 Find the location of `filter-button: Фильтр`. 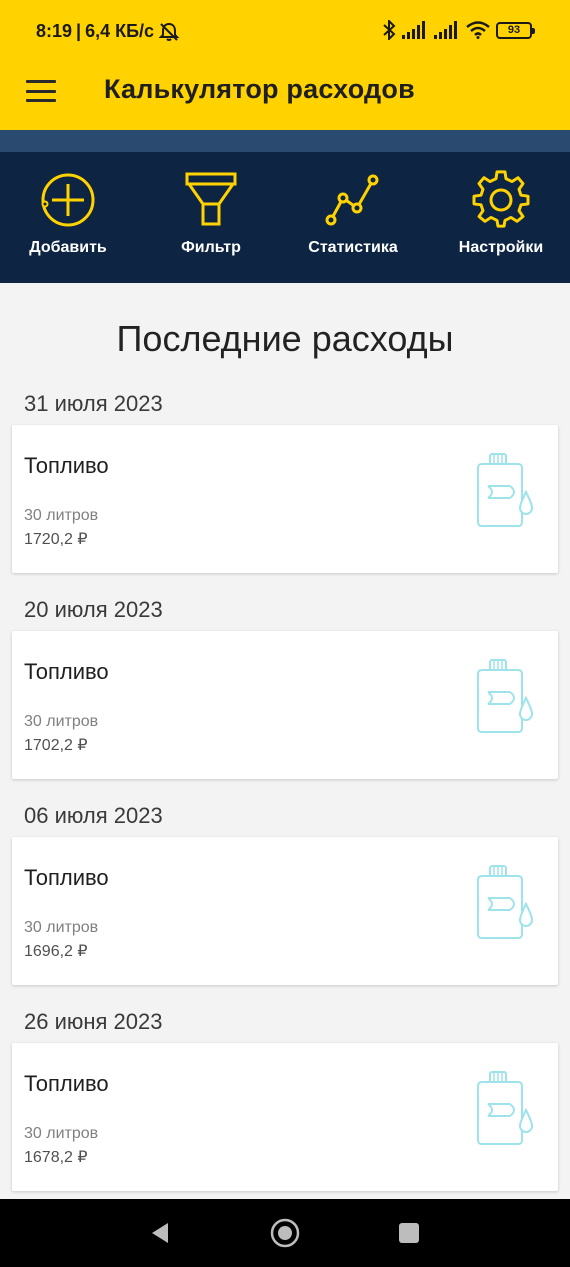

filter-button: Фильтр is located at coordinates (211, 217).